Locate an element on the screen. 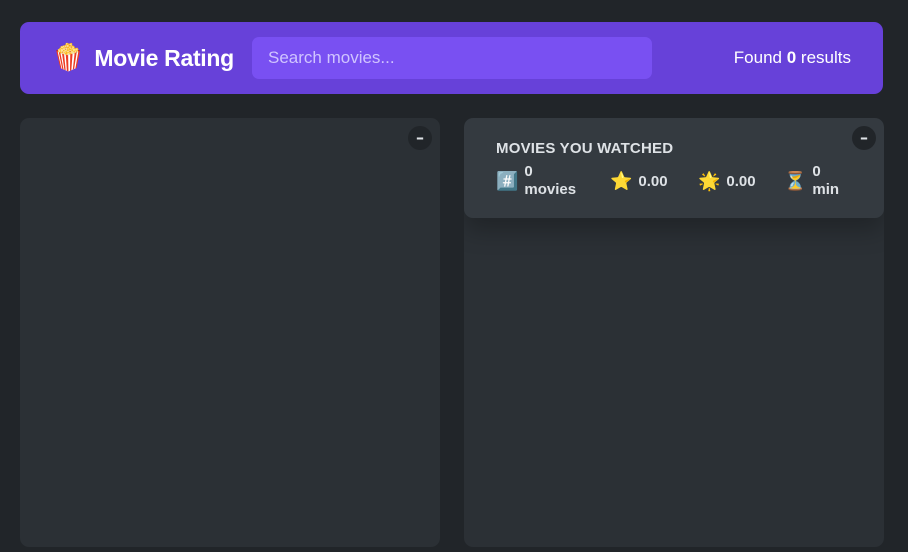 This screenshot has height=552, width=908. imdb-rating-stat: ⭐️ 0.00 is located at coordinates (654, 181).